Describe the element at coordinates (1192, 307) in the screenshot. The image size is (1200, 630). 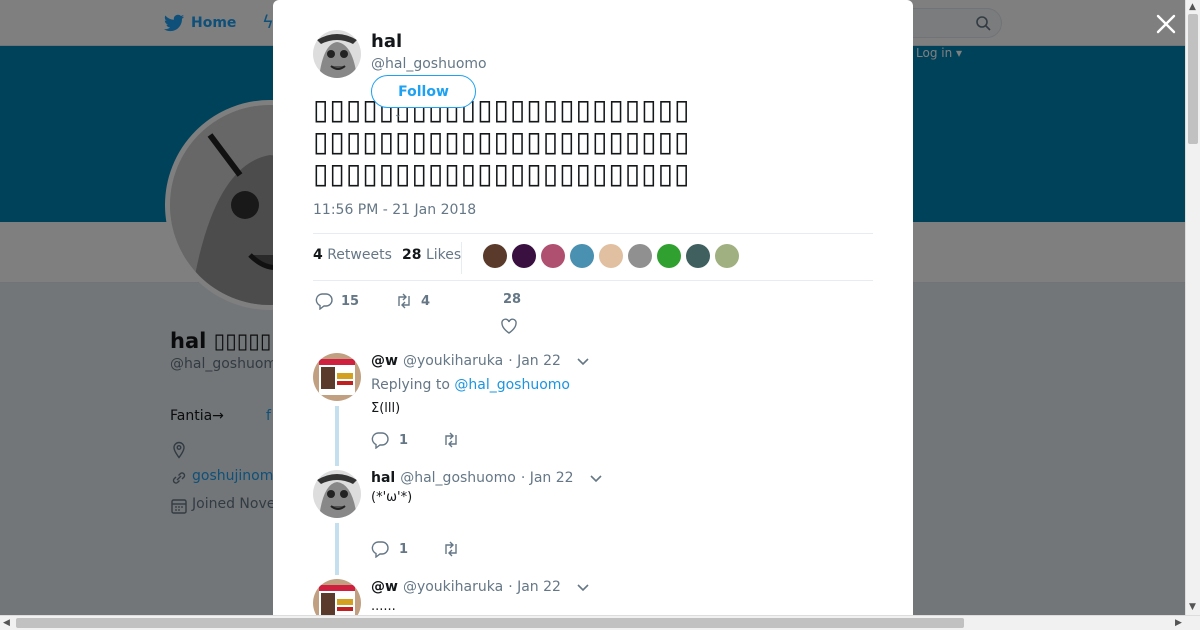
I see `vertical-scrollbar: ▲ ▼` at that location.